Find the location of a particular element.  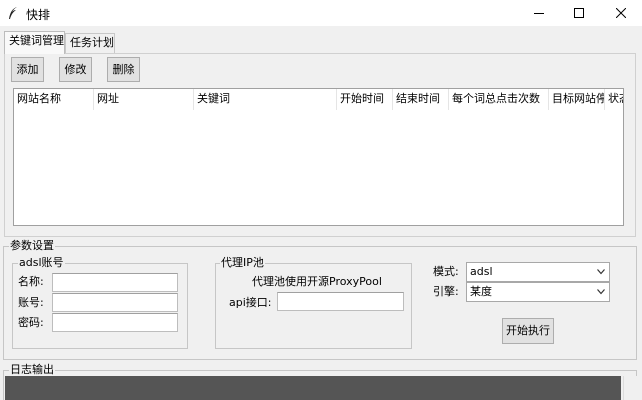

proxy-group-title: 代理IP池 is located at coordinates (242, 262).